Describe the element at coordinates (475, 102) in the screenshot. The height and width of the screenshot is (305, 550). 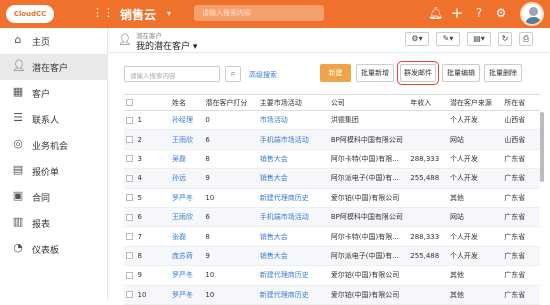
I see `column-header-source: 潜在客户来源` at that location.